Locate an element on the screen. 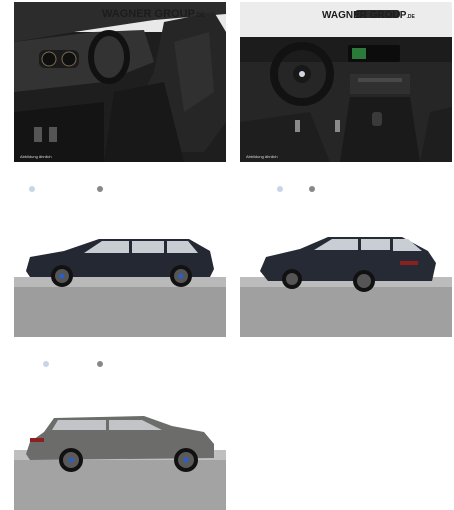  exterior-side-dark-photo is located at coordinates (120, 257).